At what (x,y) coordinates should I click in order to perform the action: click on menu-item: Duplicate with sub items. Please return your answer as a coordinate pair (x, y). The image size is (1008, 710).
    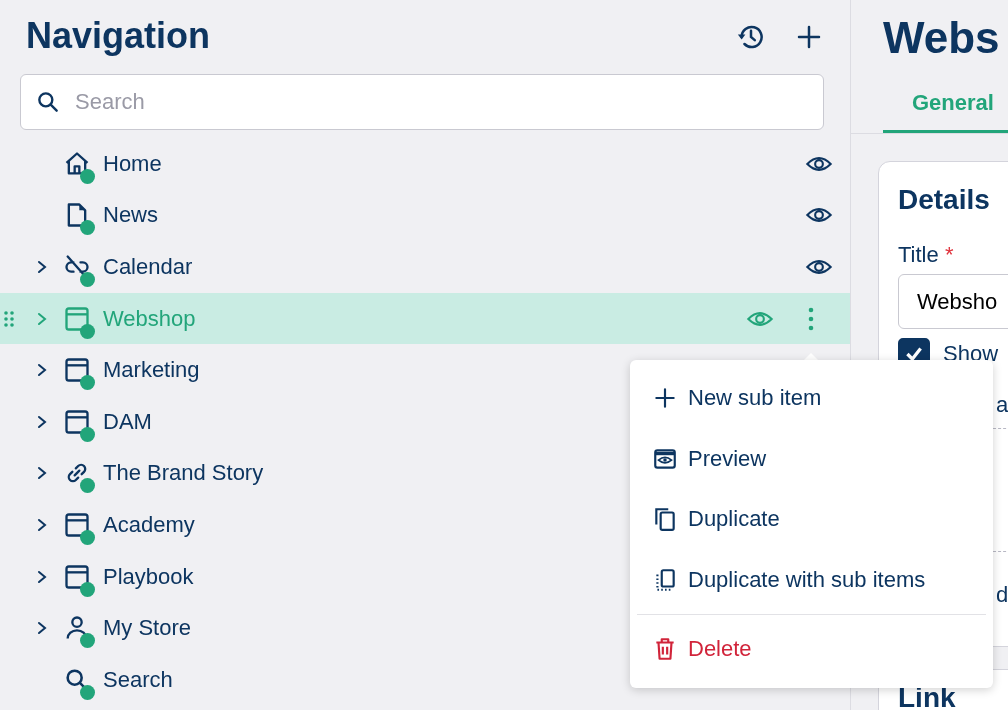
    Looking at the image, I should click on (811, 579).